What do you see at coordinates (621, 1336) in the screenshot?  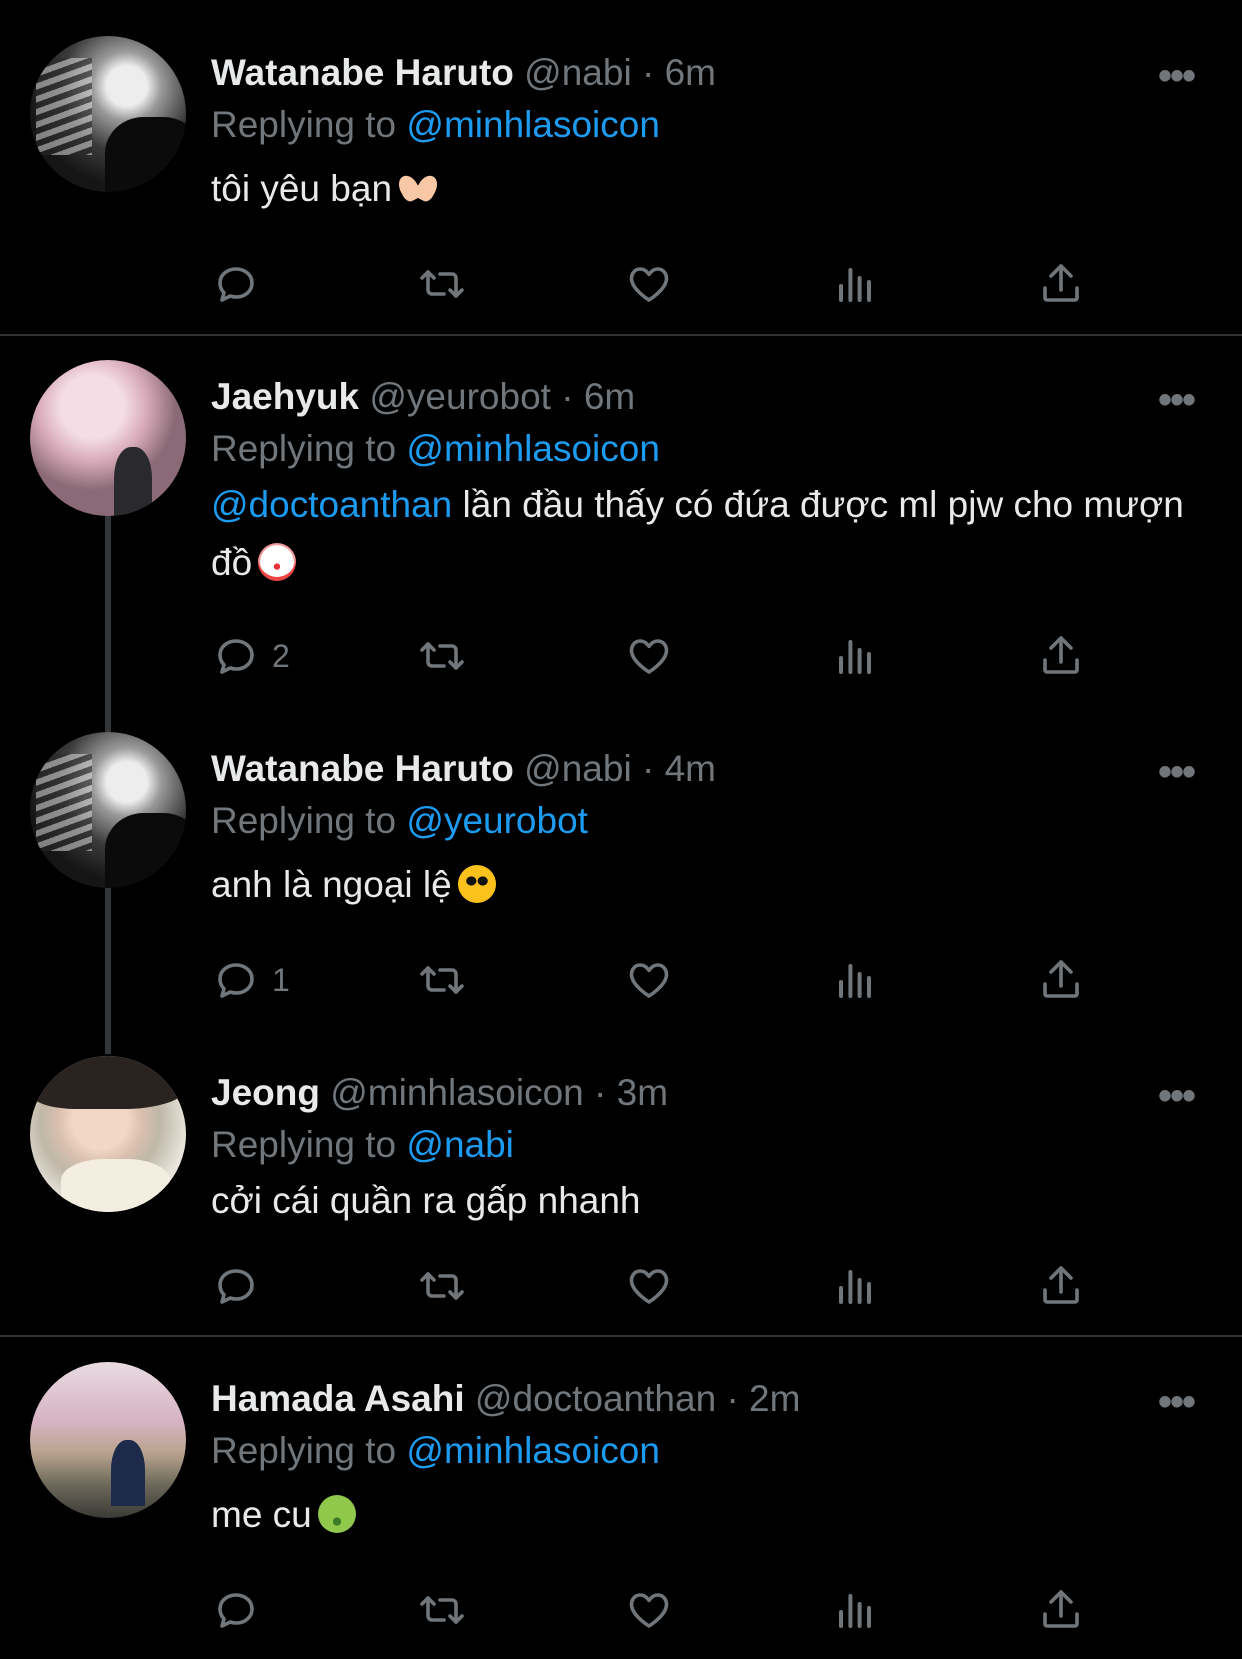 I see `divider` at bounding box center [621, 1336].